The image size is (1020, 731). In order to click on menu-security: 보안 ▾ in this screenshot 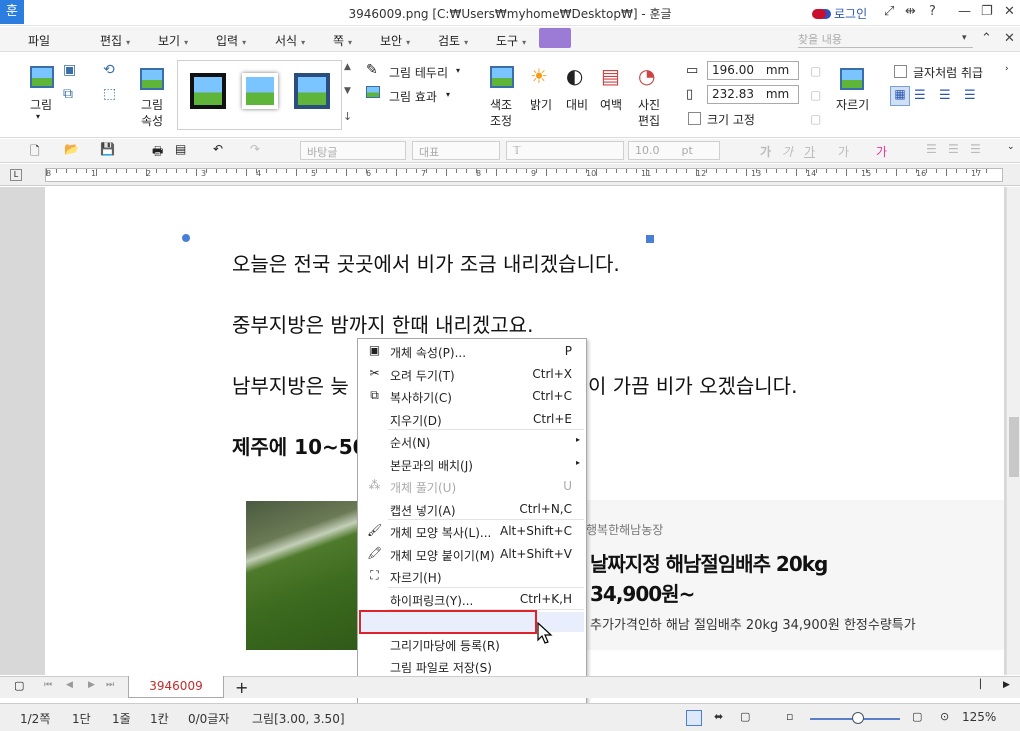, I will do `click(395, 40)`.